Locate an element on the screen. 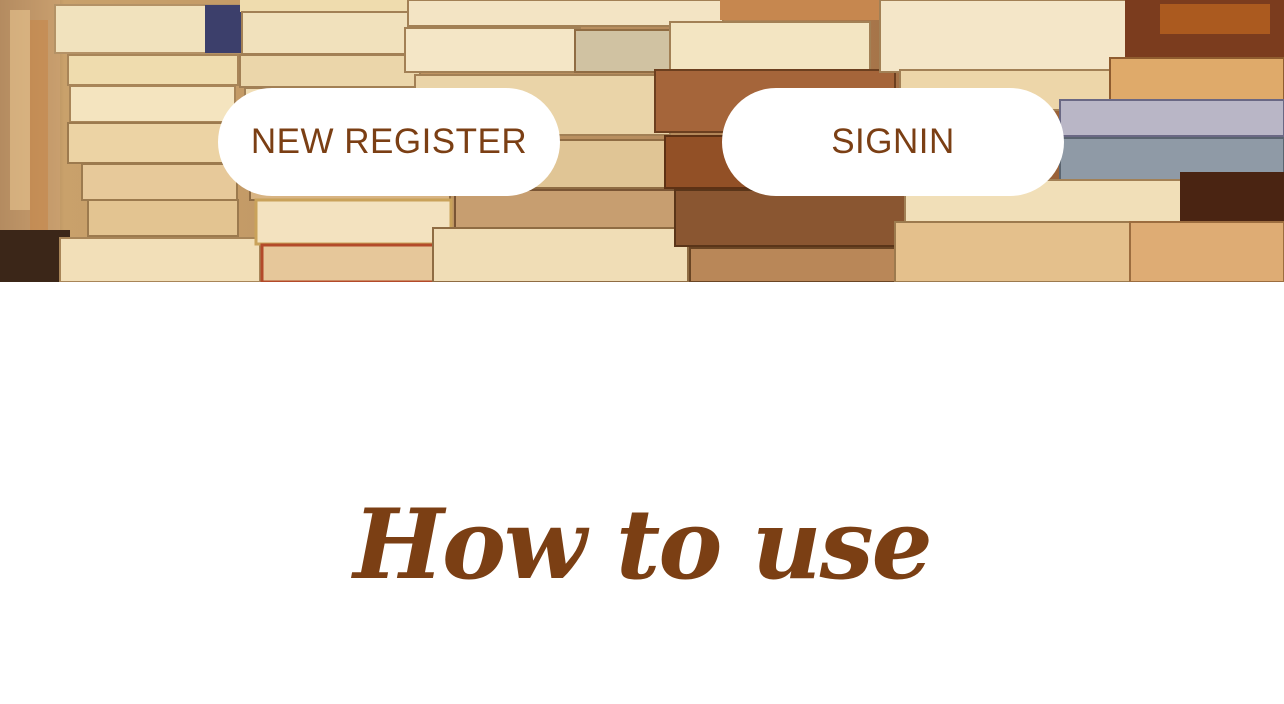 This screenshot has height=704, width=1284. new-register-label: NEW REGISTER is located at coordinates (389, 141).